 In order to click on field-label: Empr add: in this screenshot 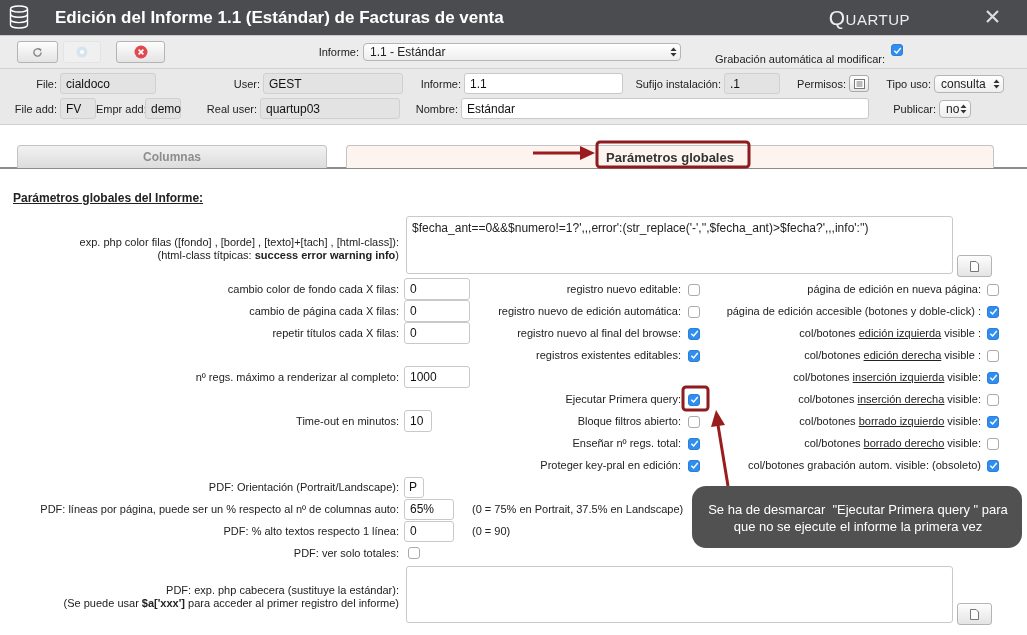, I will do `click(120, 108)`.